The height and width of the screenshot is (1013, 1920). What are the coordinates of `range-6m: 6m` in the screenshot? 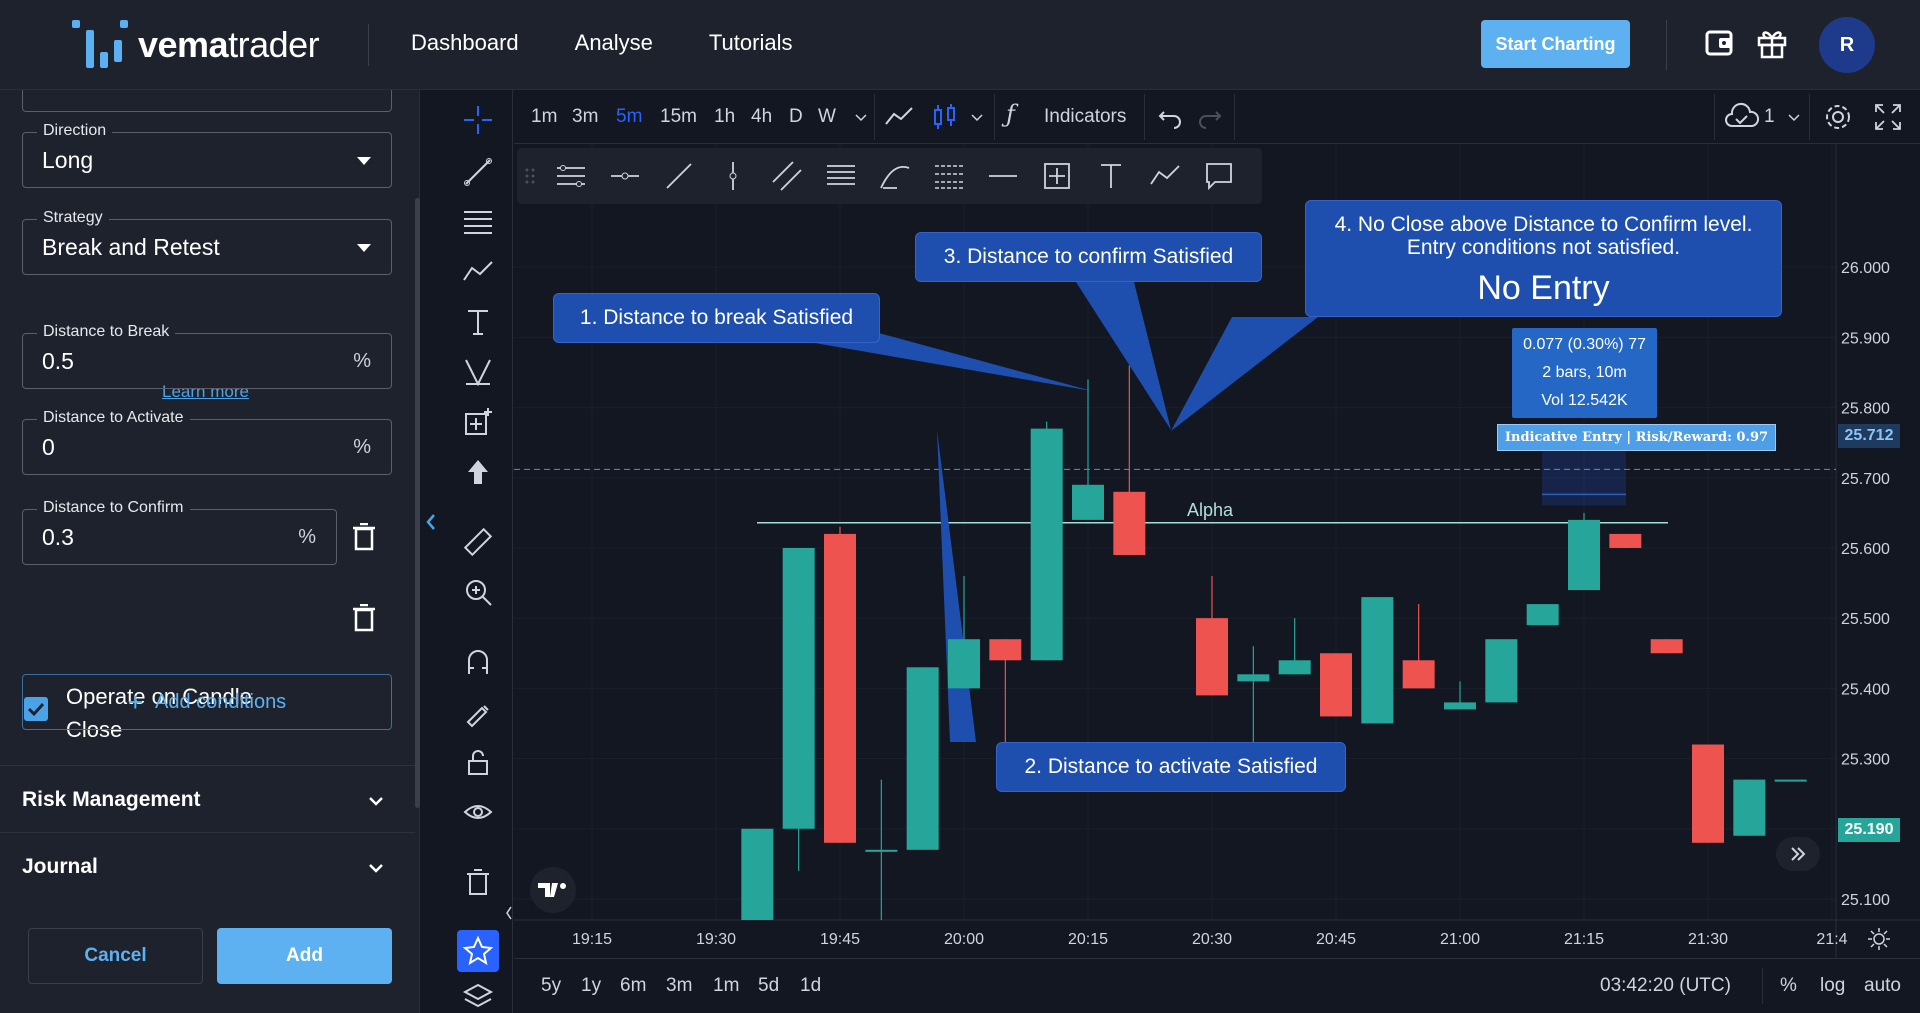 It's located at (633, 986).